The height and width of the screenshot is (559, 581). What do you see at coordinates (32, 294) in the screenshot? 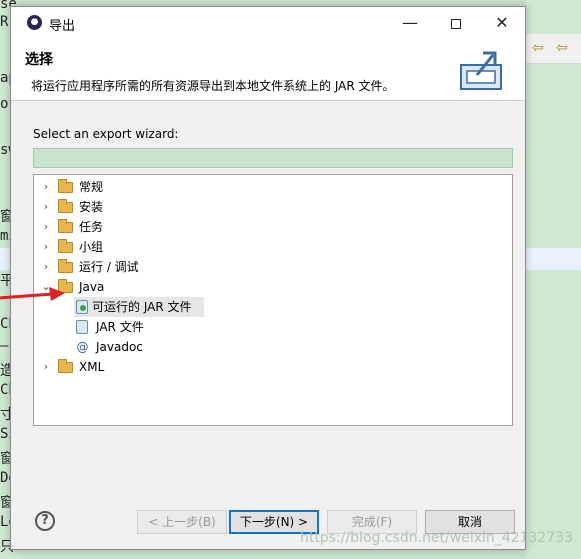
I see `red-arrow-annotation-icon` at bounding box center [32, 294].